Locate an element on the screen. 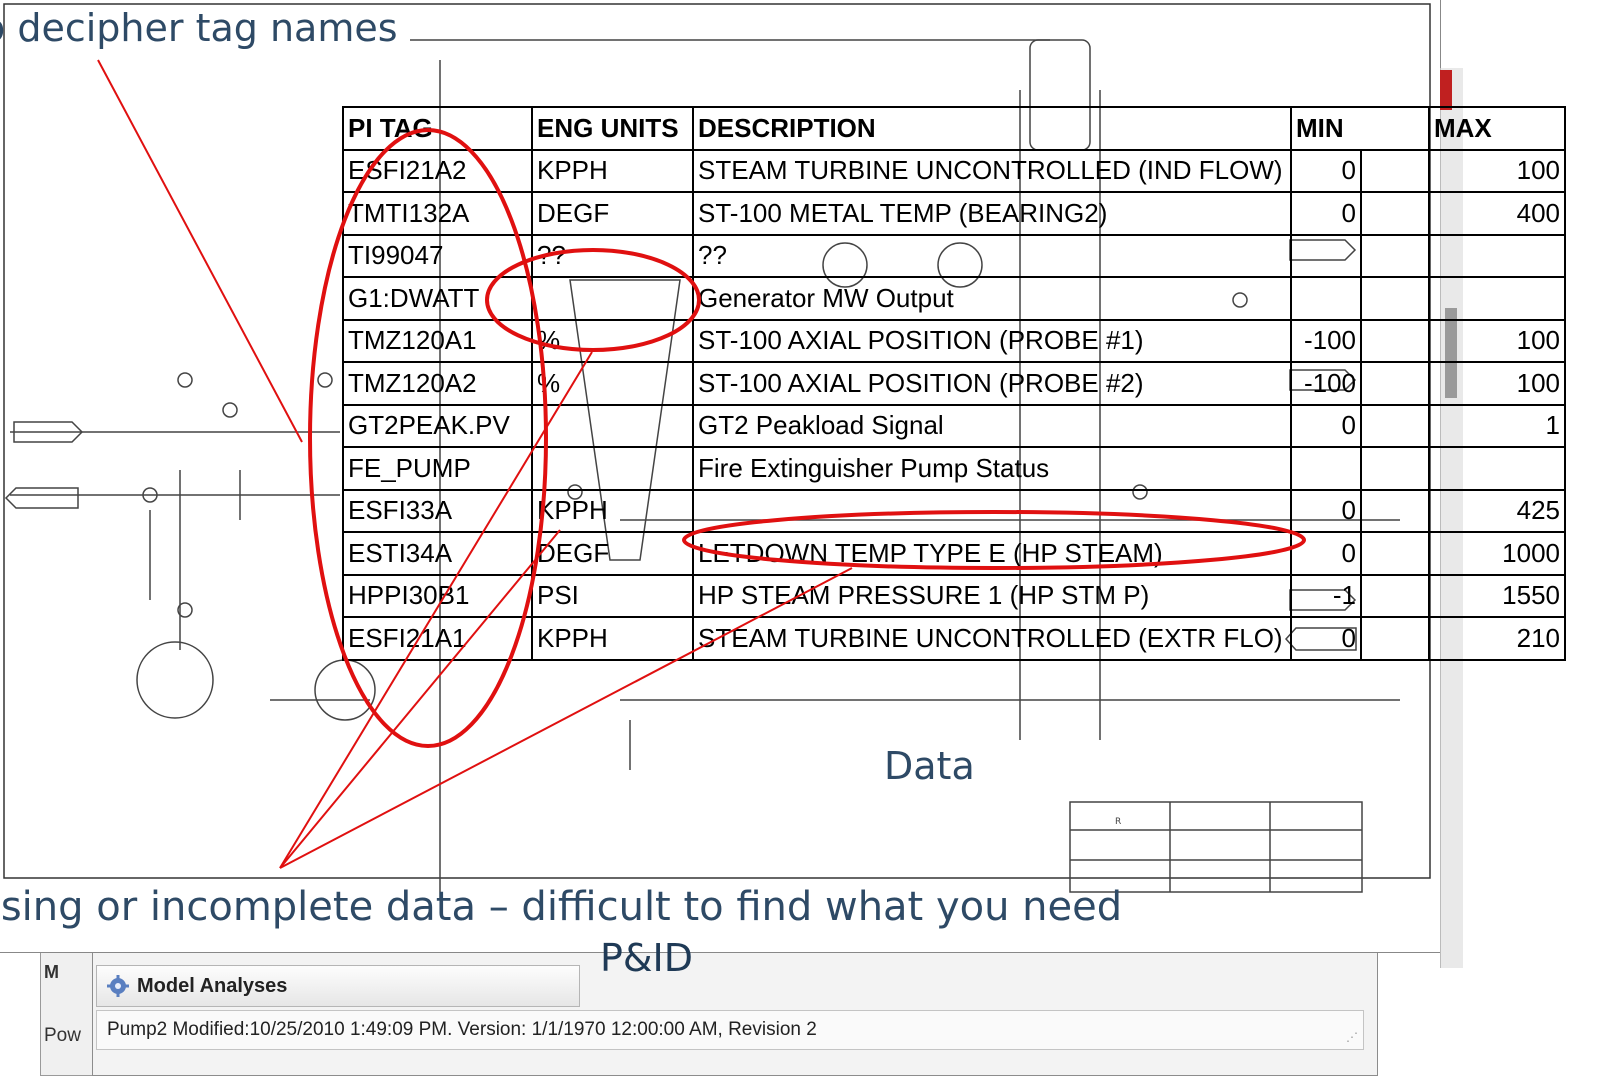 The width and height of the screenshot is (1601, 1076). cell-description: Generator MW Output is located at coordinates (992, 298).